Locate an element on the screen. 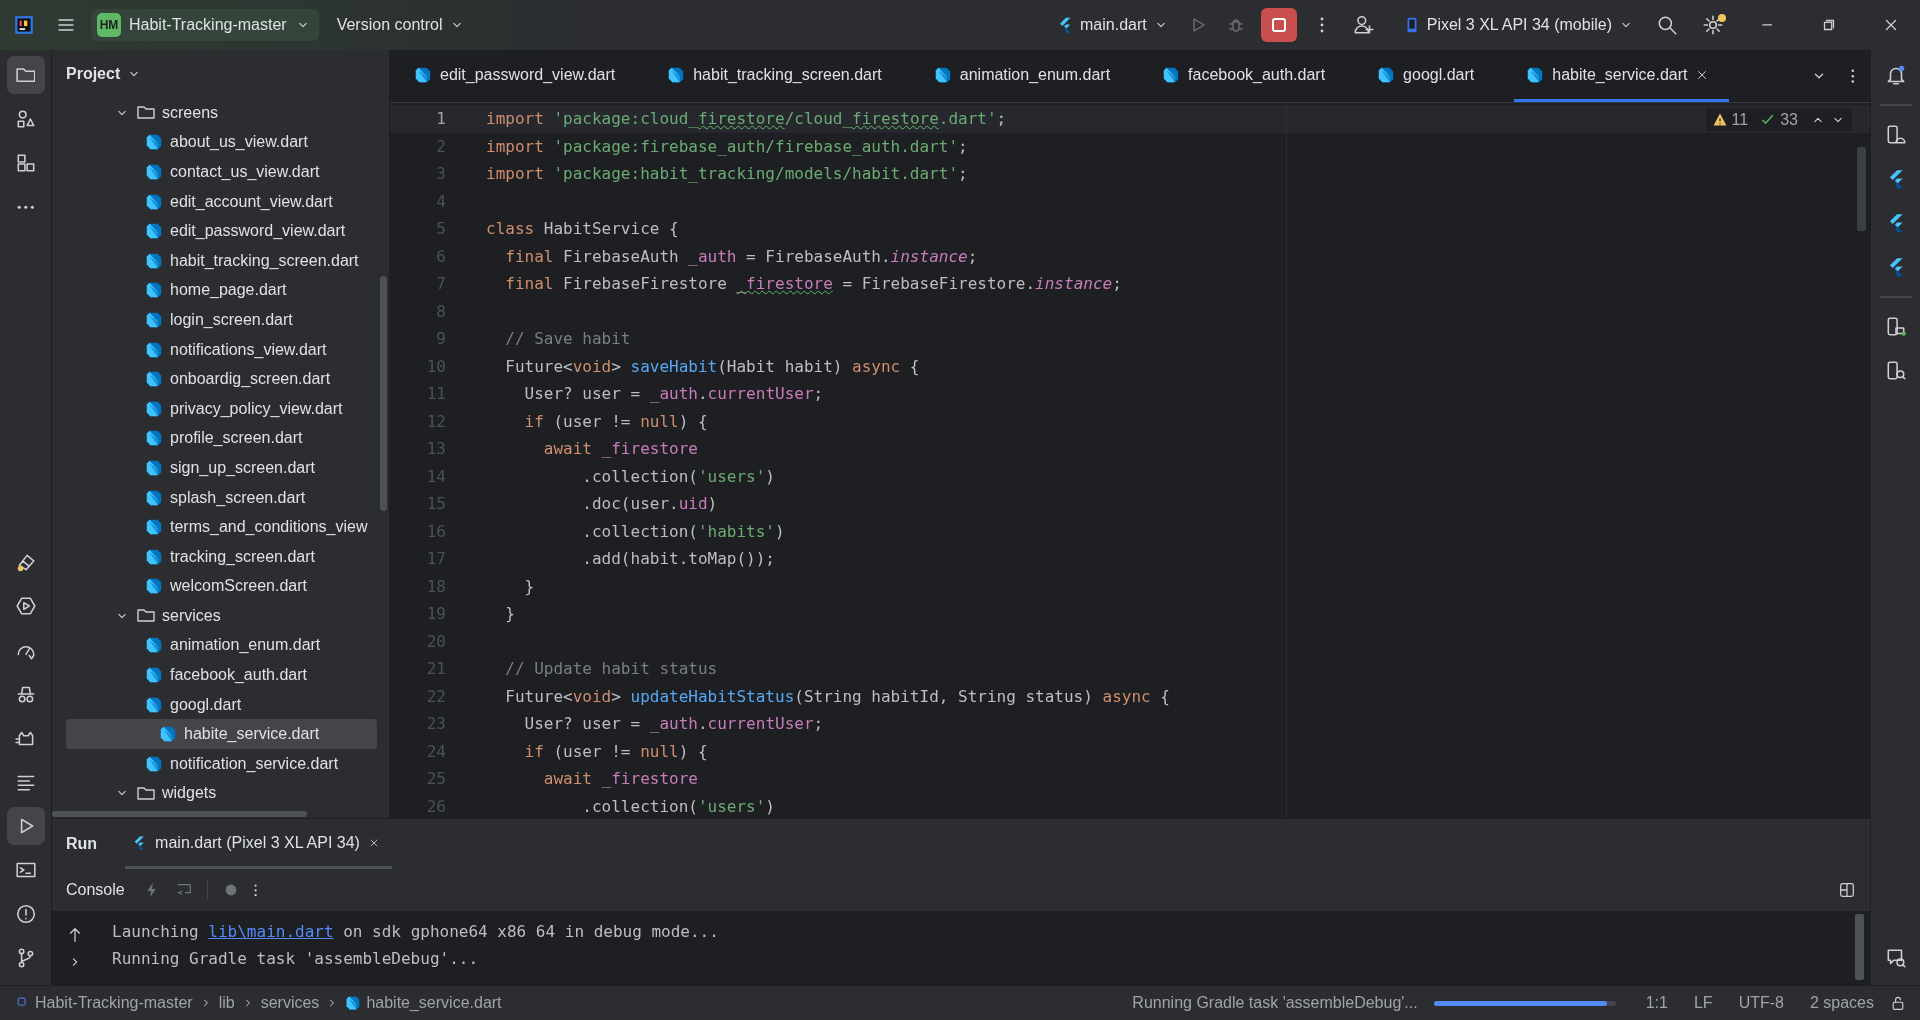 The image size is (1920, 1020). line-separator: LF is located at coordinates (1703, 1003).